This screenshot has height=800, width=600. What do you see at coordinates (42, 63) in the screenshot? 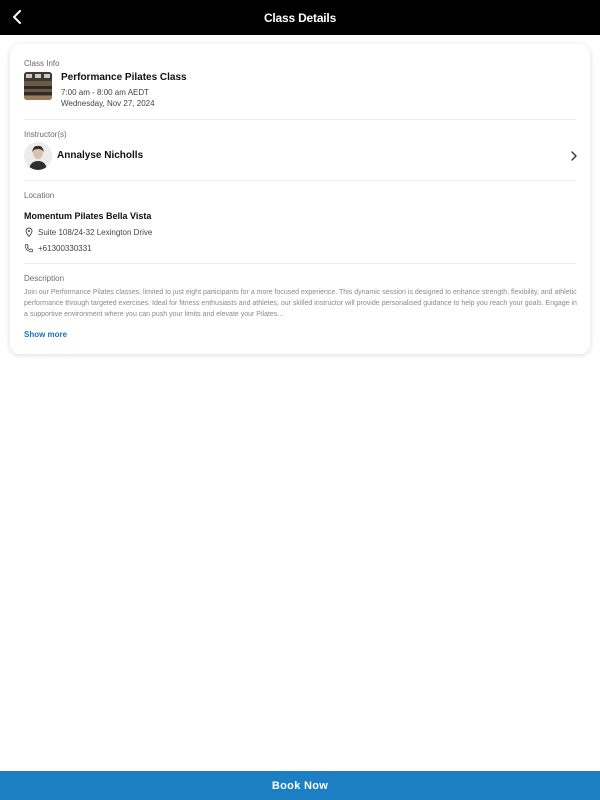
I see `class-info-label: Class Info` at bounding box center [42, 63].